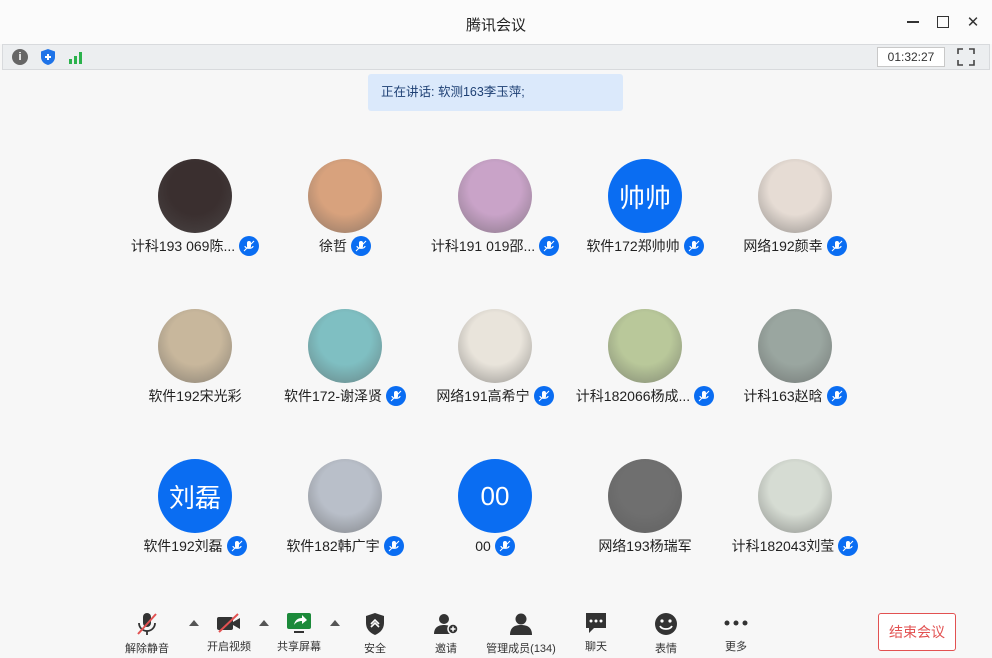 The image size is (992, 658). I want to click on participant-name-row: 软件192刘磊, so click(195, 546).